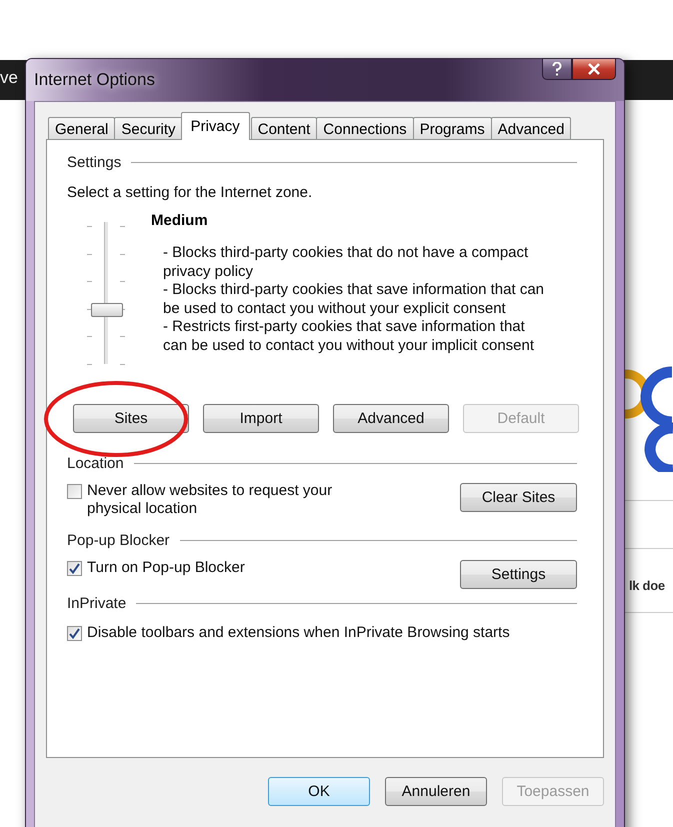  I want to click on tab: Connections, so click(365, 128).